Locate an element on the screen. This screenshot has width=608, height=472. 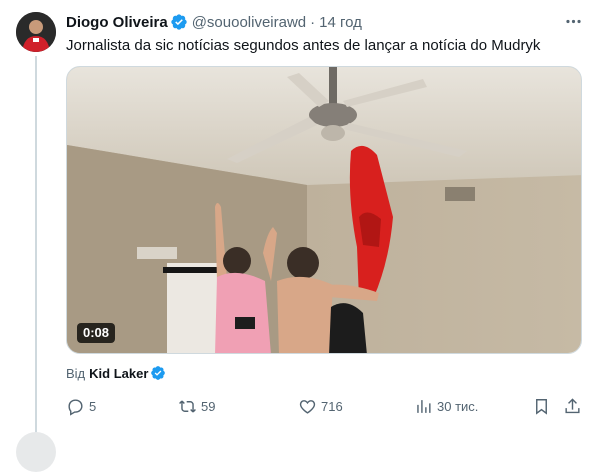
avatar is located at coordinates (36, 32).